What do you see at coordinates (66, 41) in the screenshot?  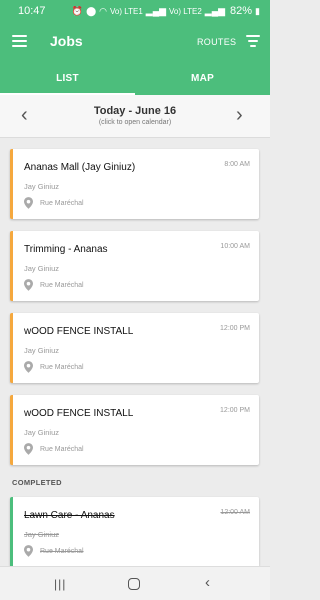 I see `page-title: Jobs` at bounding box center [66, 41].